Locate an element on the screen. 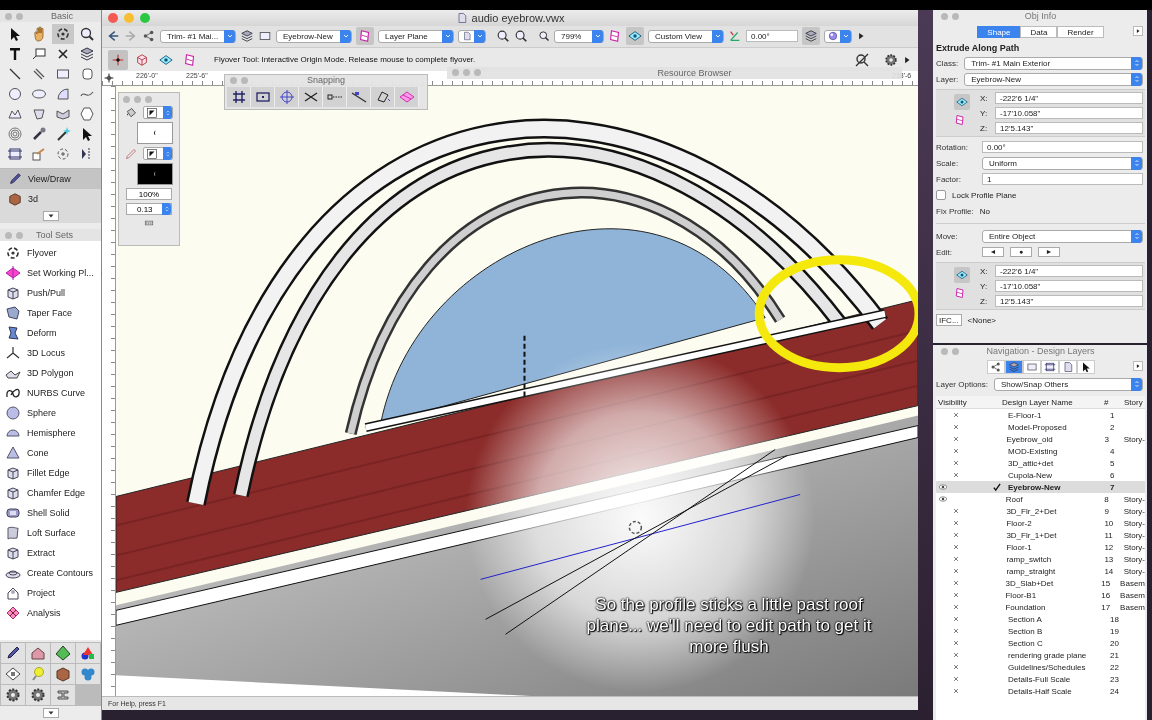 This screenshot has width=1152, height=720. layer-row: Eyebrow_old 3 Story- is located at coordinates (1040, 439).